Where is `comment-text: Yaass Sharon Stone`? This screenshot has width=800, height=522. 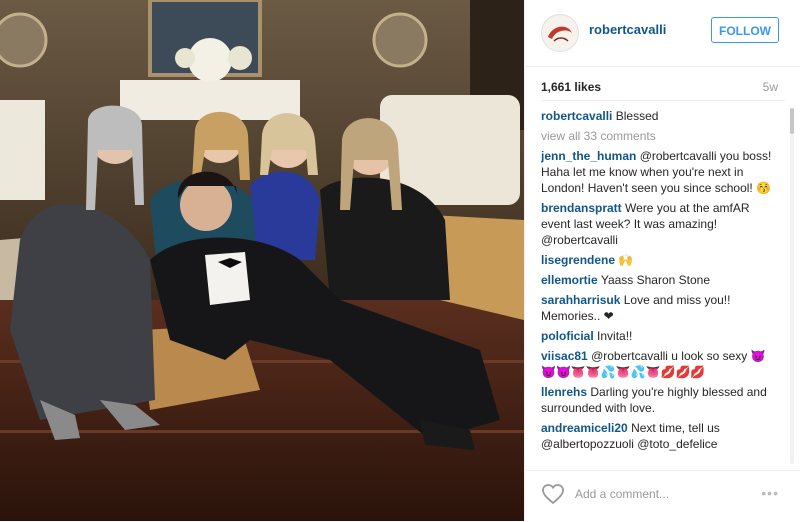 comment-text: Yaass Sharon Stone is located at coordinates (655, 280).